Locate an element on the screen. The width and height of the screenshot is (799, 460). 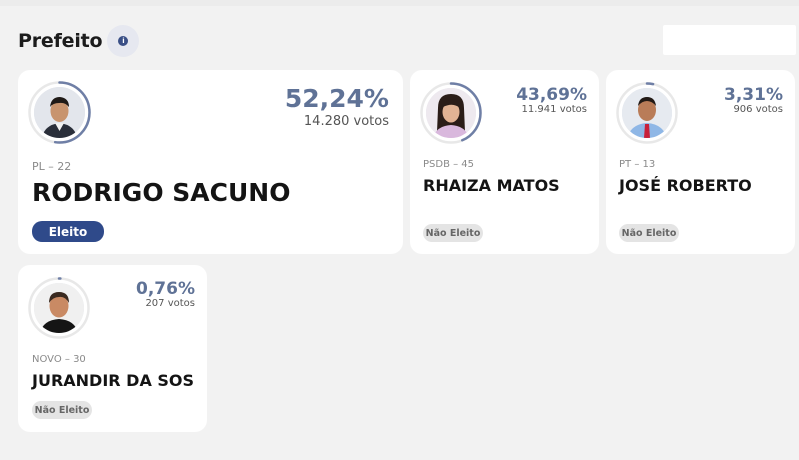
vote-count: 207 votos is located at coordinates (170, 303).